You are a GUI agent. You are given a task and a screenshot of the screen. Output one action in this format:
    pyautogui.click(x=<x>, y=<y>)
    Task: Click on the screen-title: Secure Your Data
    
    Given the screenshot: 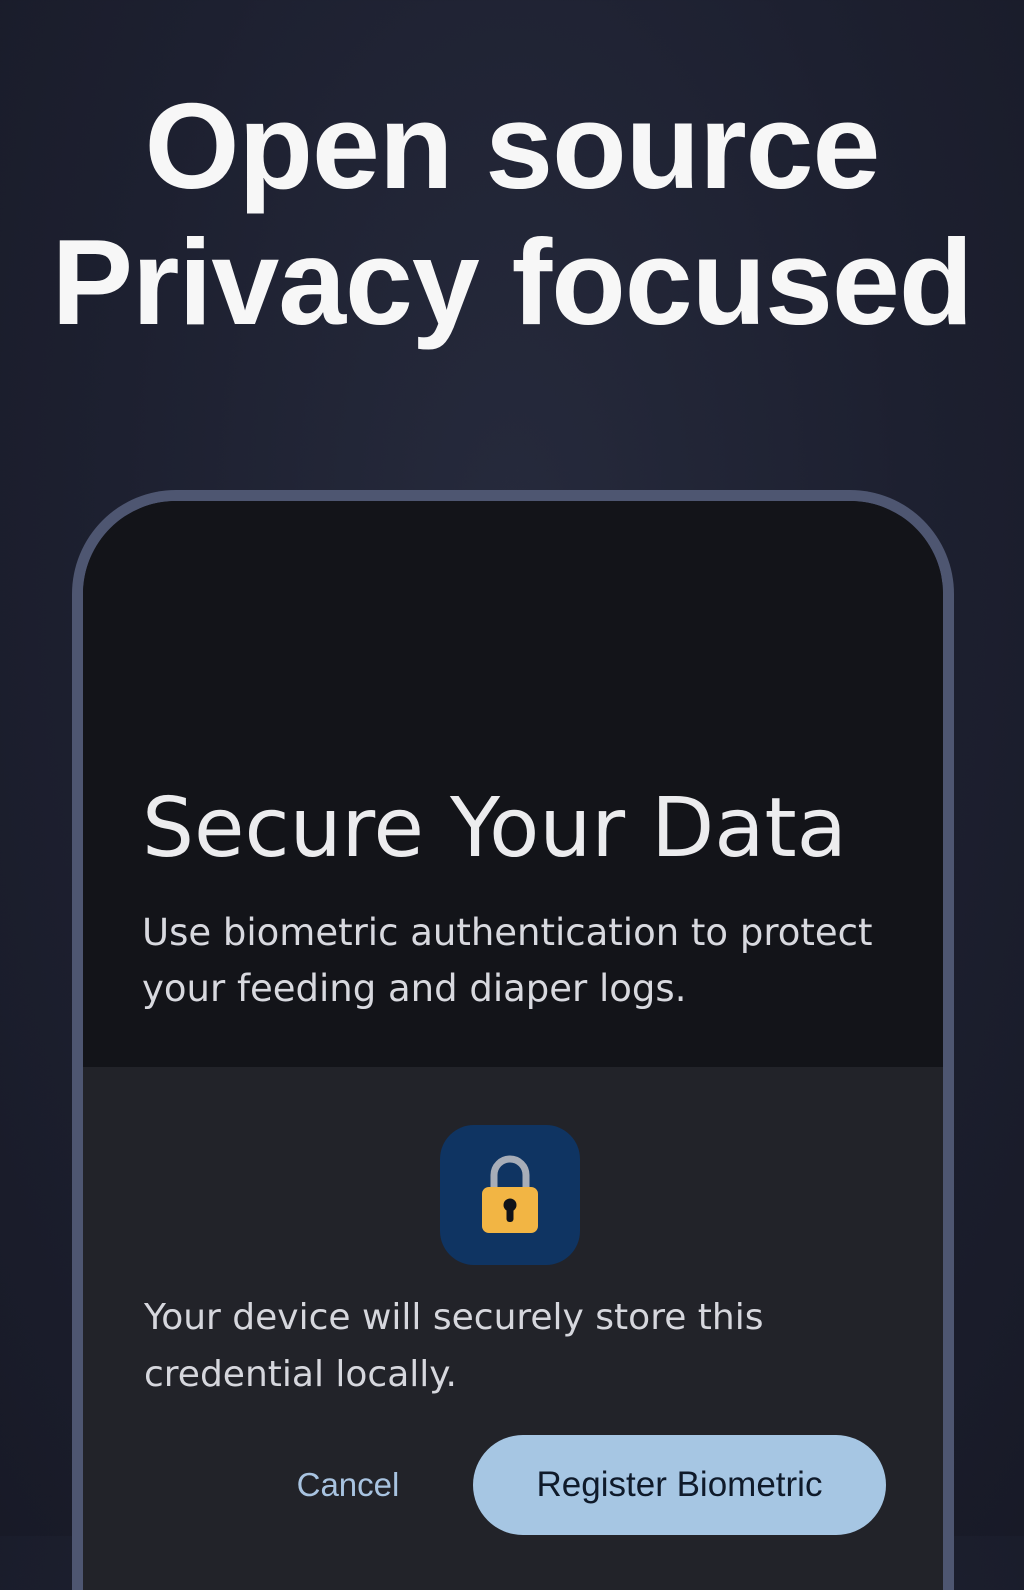 What is the action you would take?
    pyautogui.click(x=494, y=828)
    